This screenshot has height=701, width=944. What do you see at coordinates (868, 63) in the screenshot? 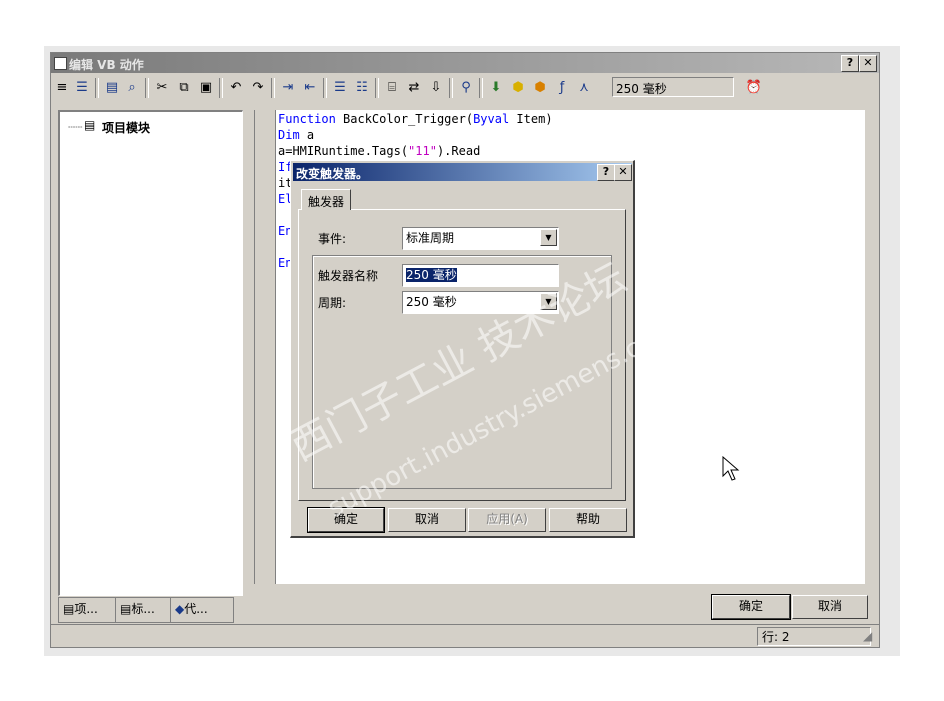
I see `close-button: ✕` at bounding box center [868, 63].